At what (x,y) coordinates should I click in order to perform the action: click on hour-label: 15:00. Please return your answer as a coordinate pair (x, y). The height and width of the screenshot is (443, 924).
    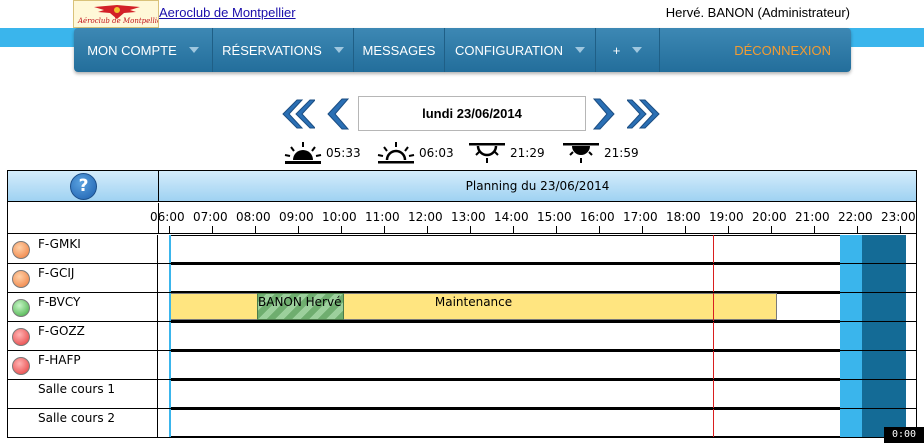
    Looking at the image, I should click on (554, 217).